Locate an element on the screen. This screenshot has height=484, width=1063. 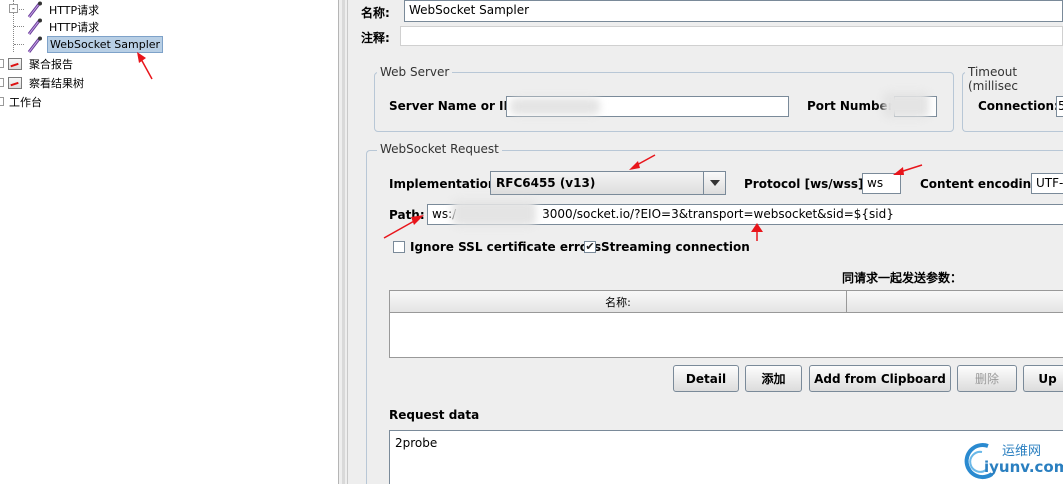
tree-item-view-results-tree: 察看结果树 is located at coordinates (47, 82).